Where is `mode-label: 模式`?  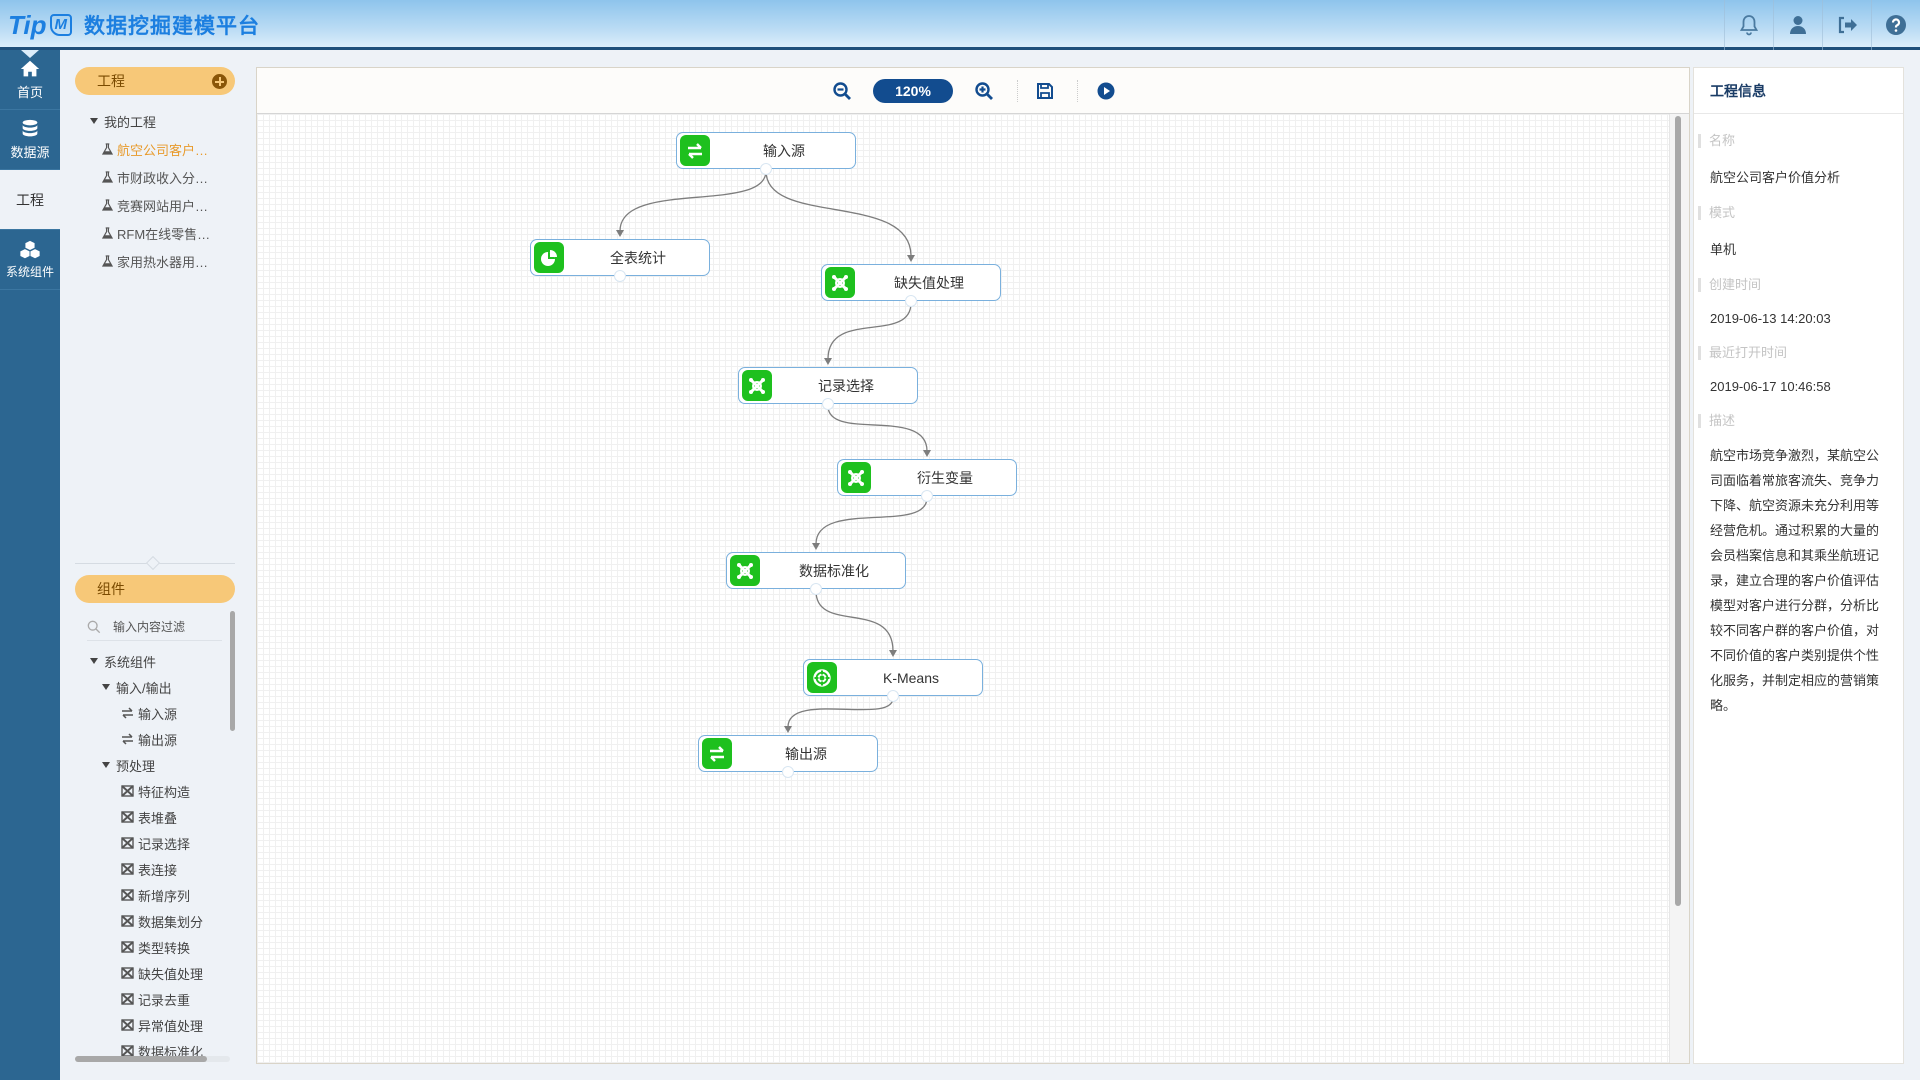 mode-label: 模式 is located at coordinates (1792, 213).